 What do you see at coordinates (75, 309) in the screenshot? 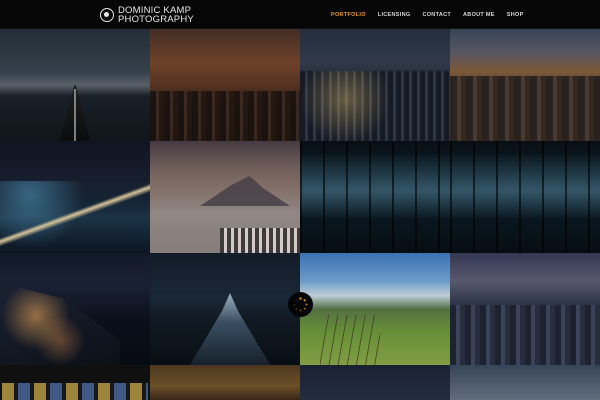
I see `portfolio-tile-coastal-village` at bounding box center [75, 309].